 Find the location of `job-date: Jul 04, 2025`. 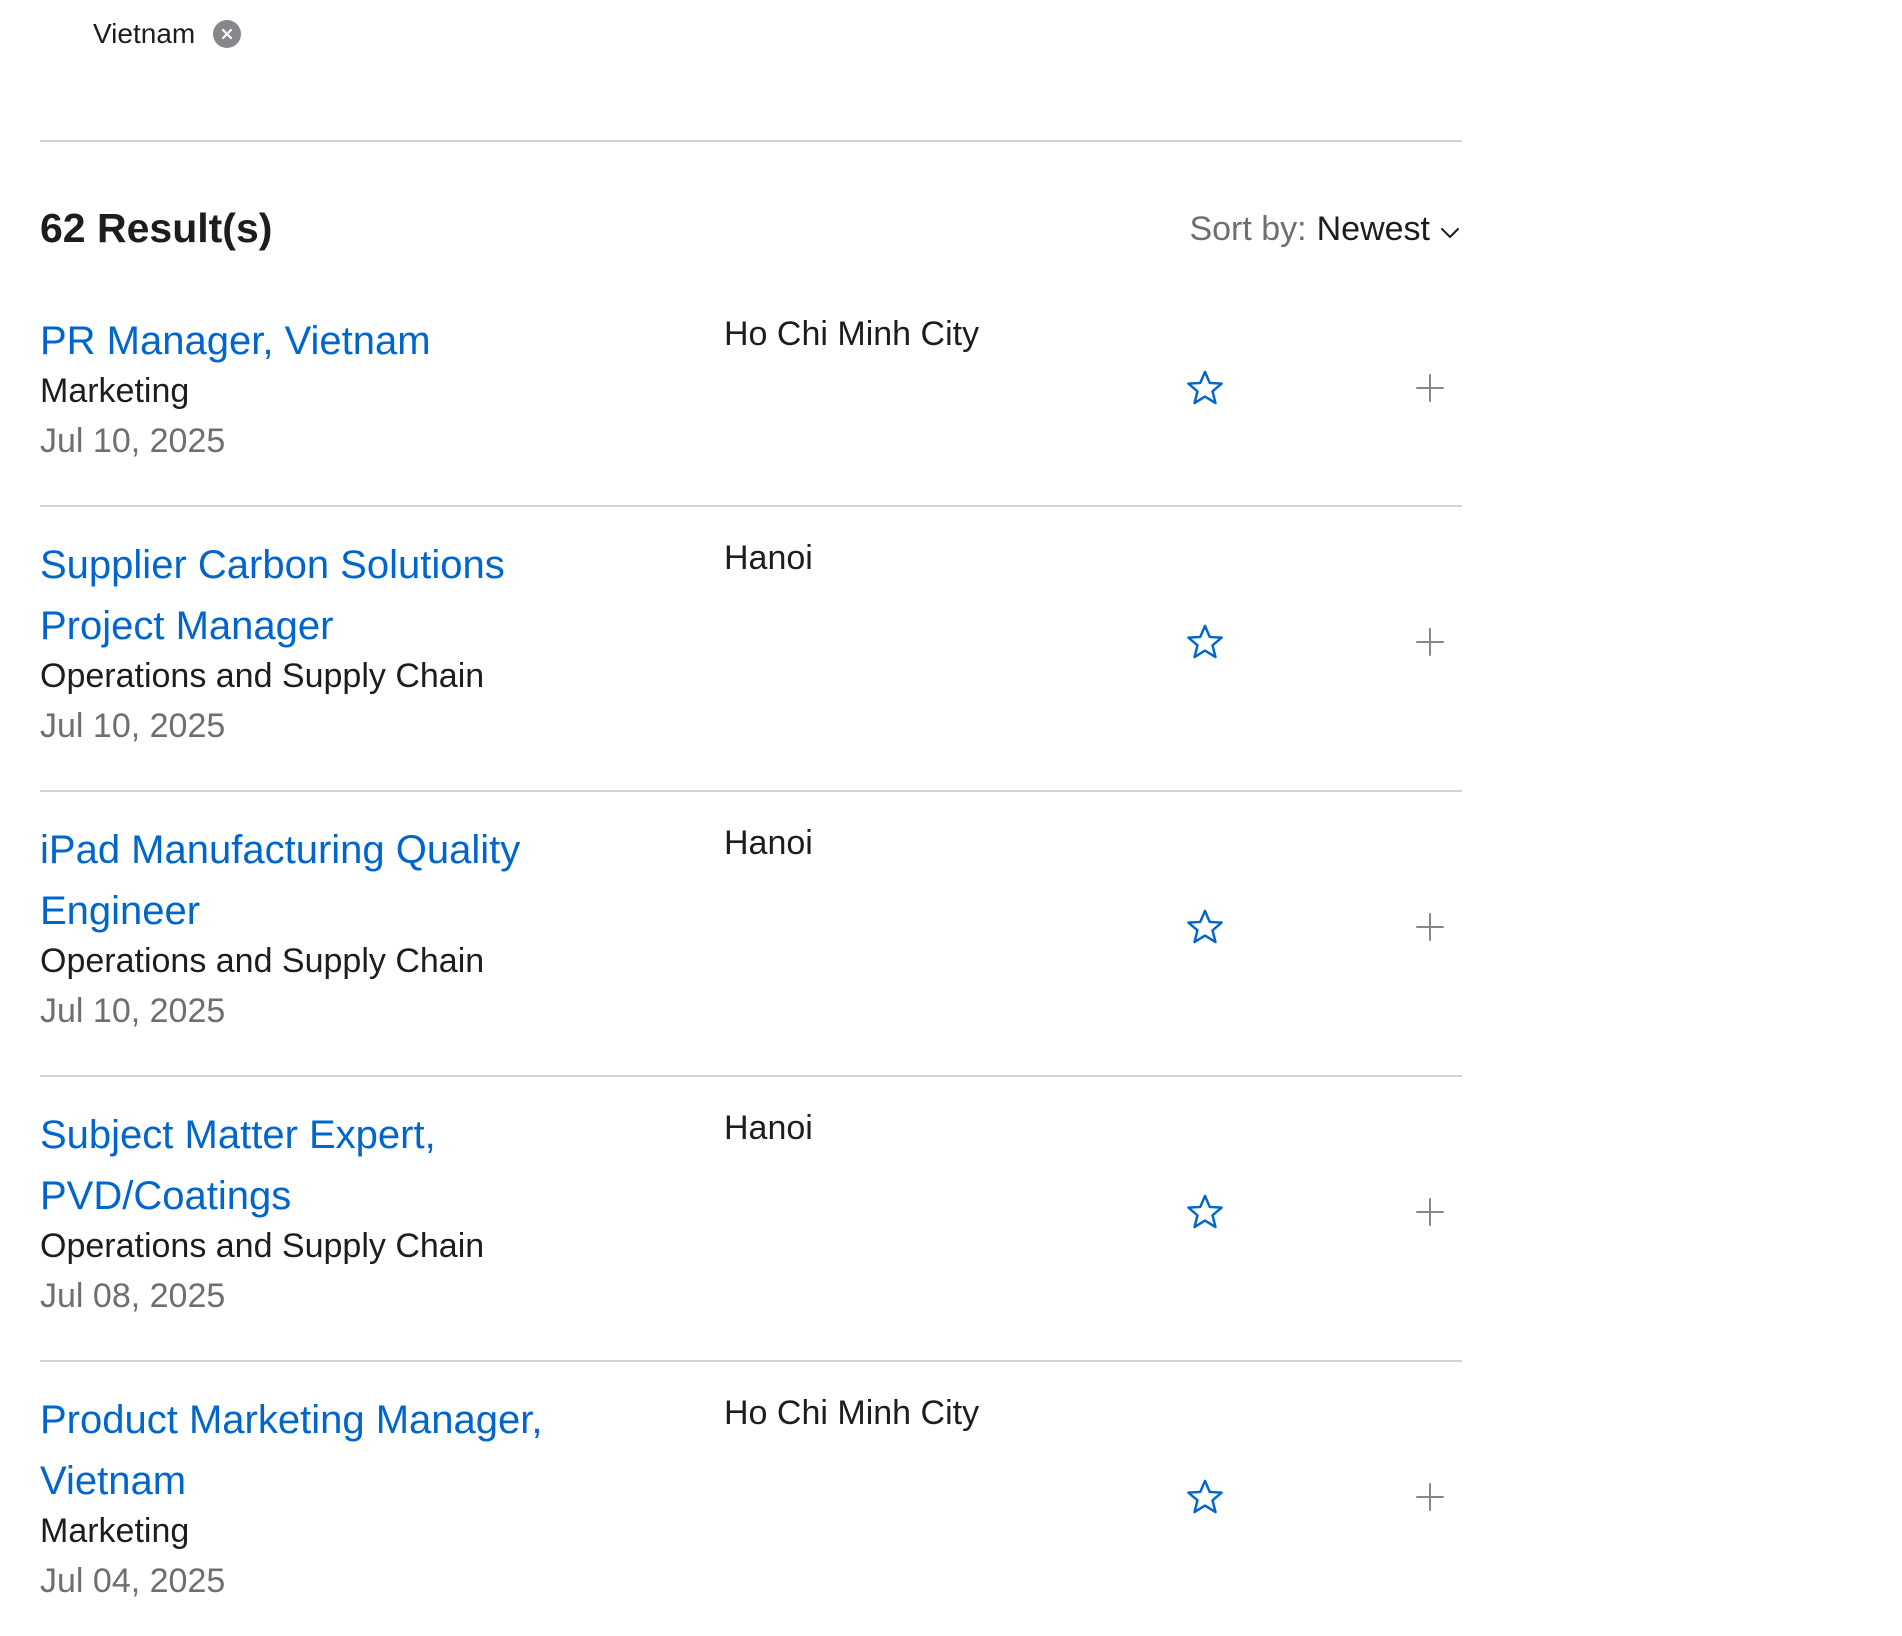

job-date: Jul 04, 2025 is located at coordinates (133, 1581).